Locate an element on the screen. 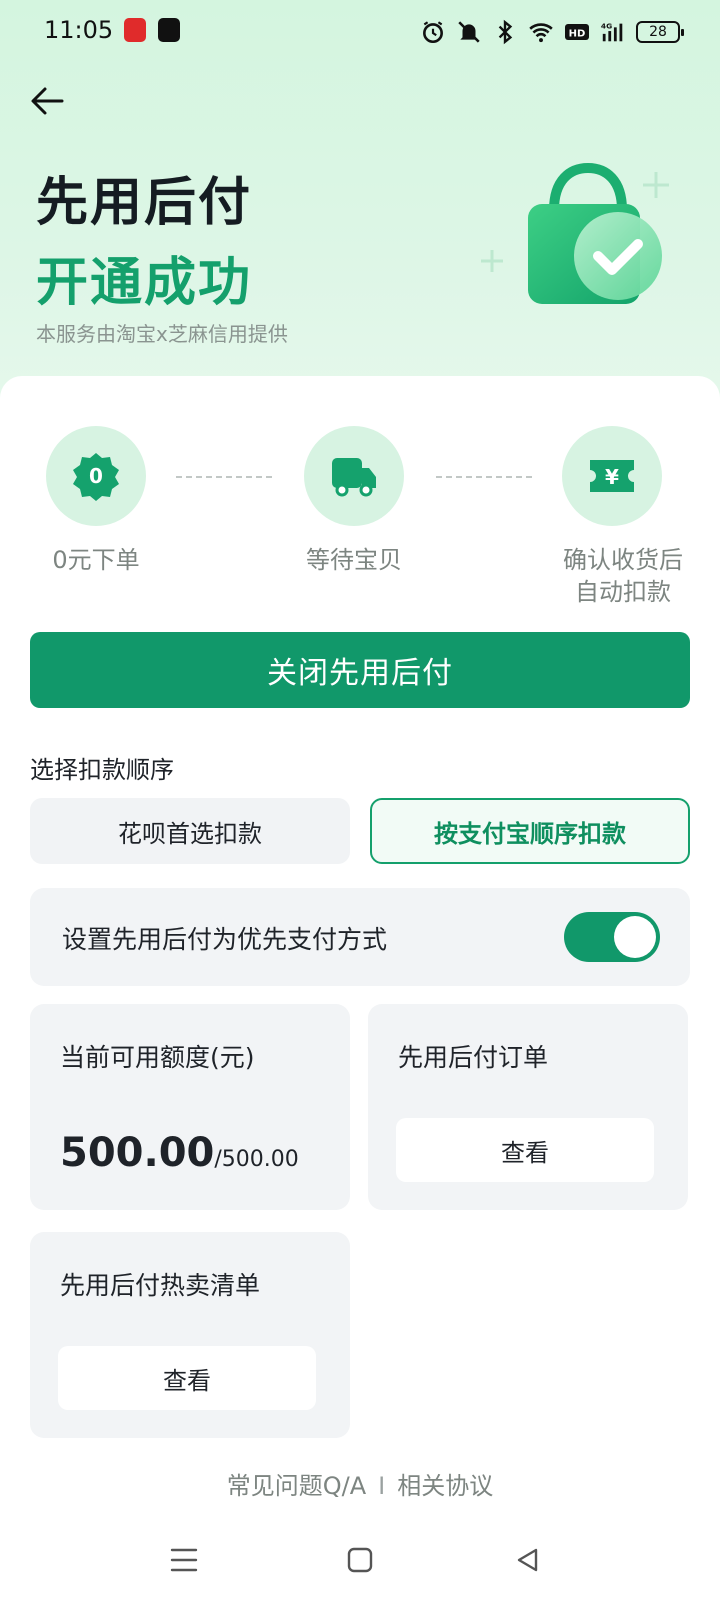  step-wait is located at coordinates (354, 476).